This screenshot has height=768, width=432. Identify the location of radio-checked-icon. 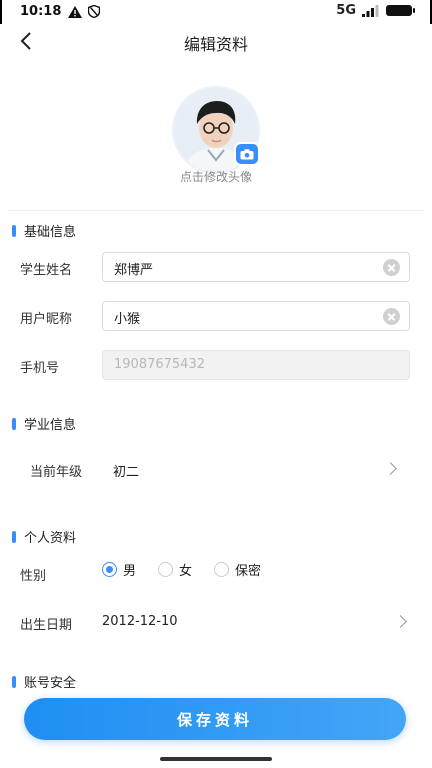
(109, 569).